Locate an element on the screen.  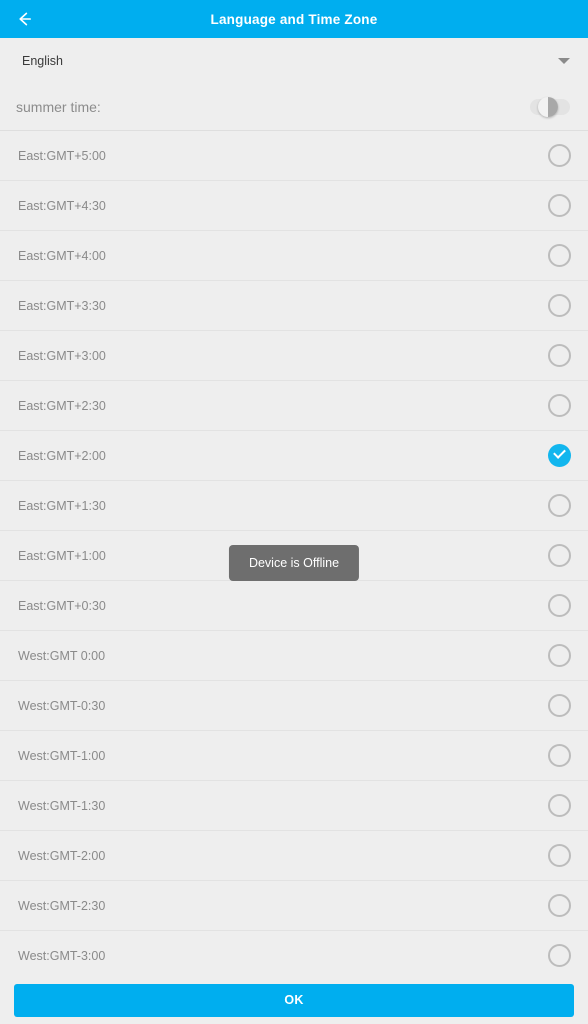
timezone-row: West:GMT-2:30 is located at coordinates (294, 906).